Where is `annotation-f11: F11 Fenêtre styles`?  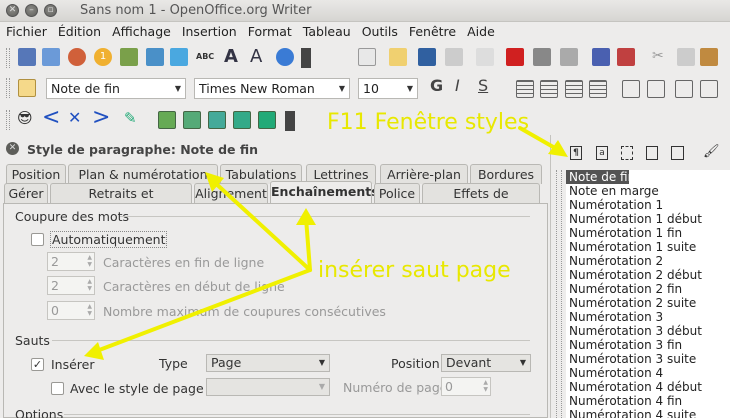
annotation-f11: F11 Fenêtre styles is located at coordinates (428, 122).